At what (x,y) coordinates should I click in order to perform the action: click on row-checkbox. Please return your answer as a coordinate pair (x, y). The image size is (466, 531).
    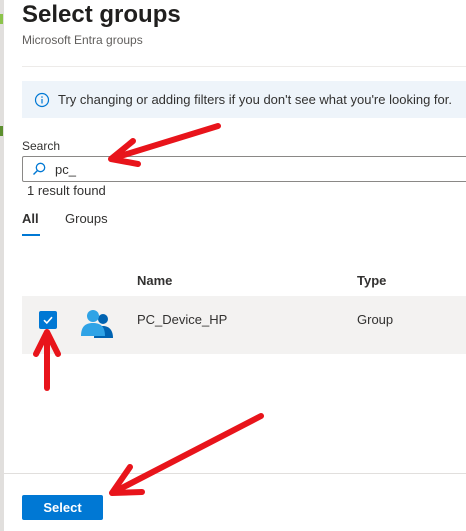
    Looking at the image, I should click on (48, 320).